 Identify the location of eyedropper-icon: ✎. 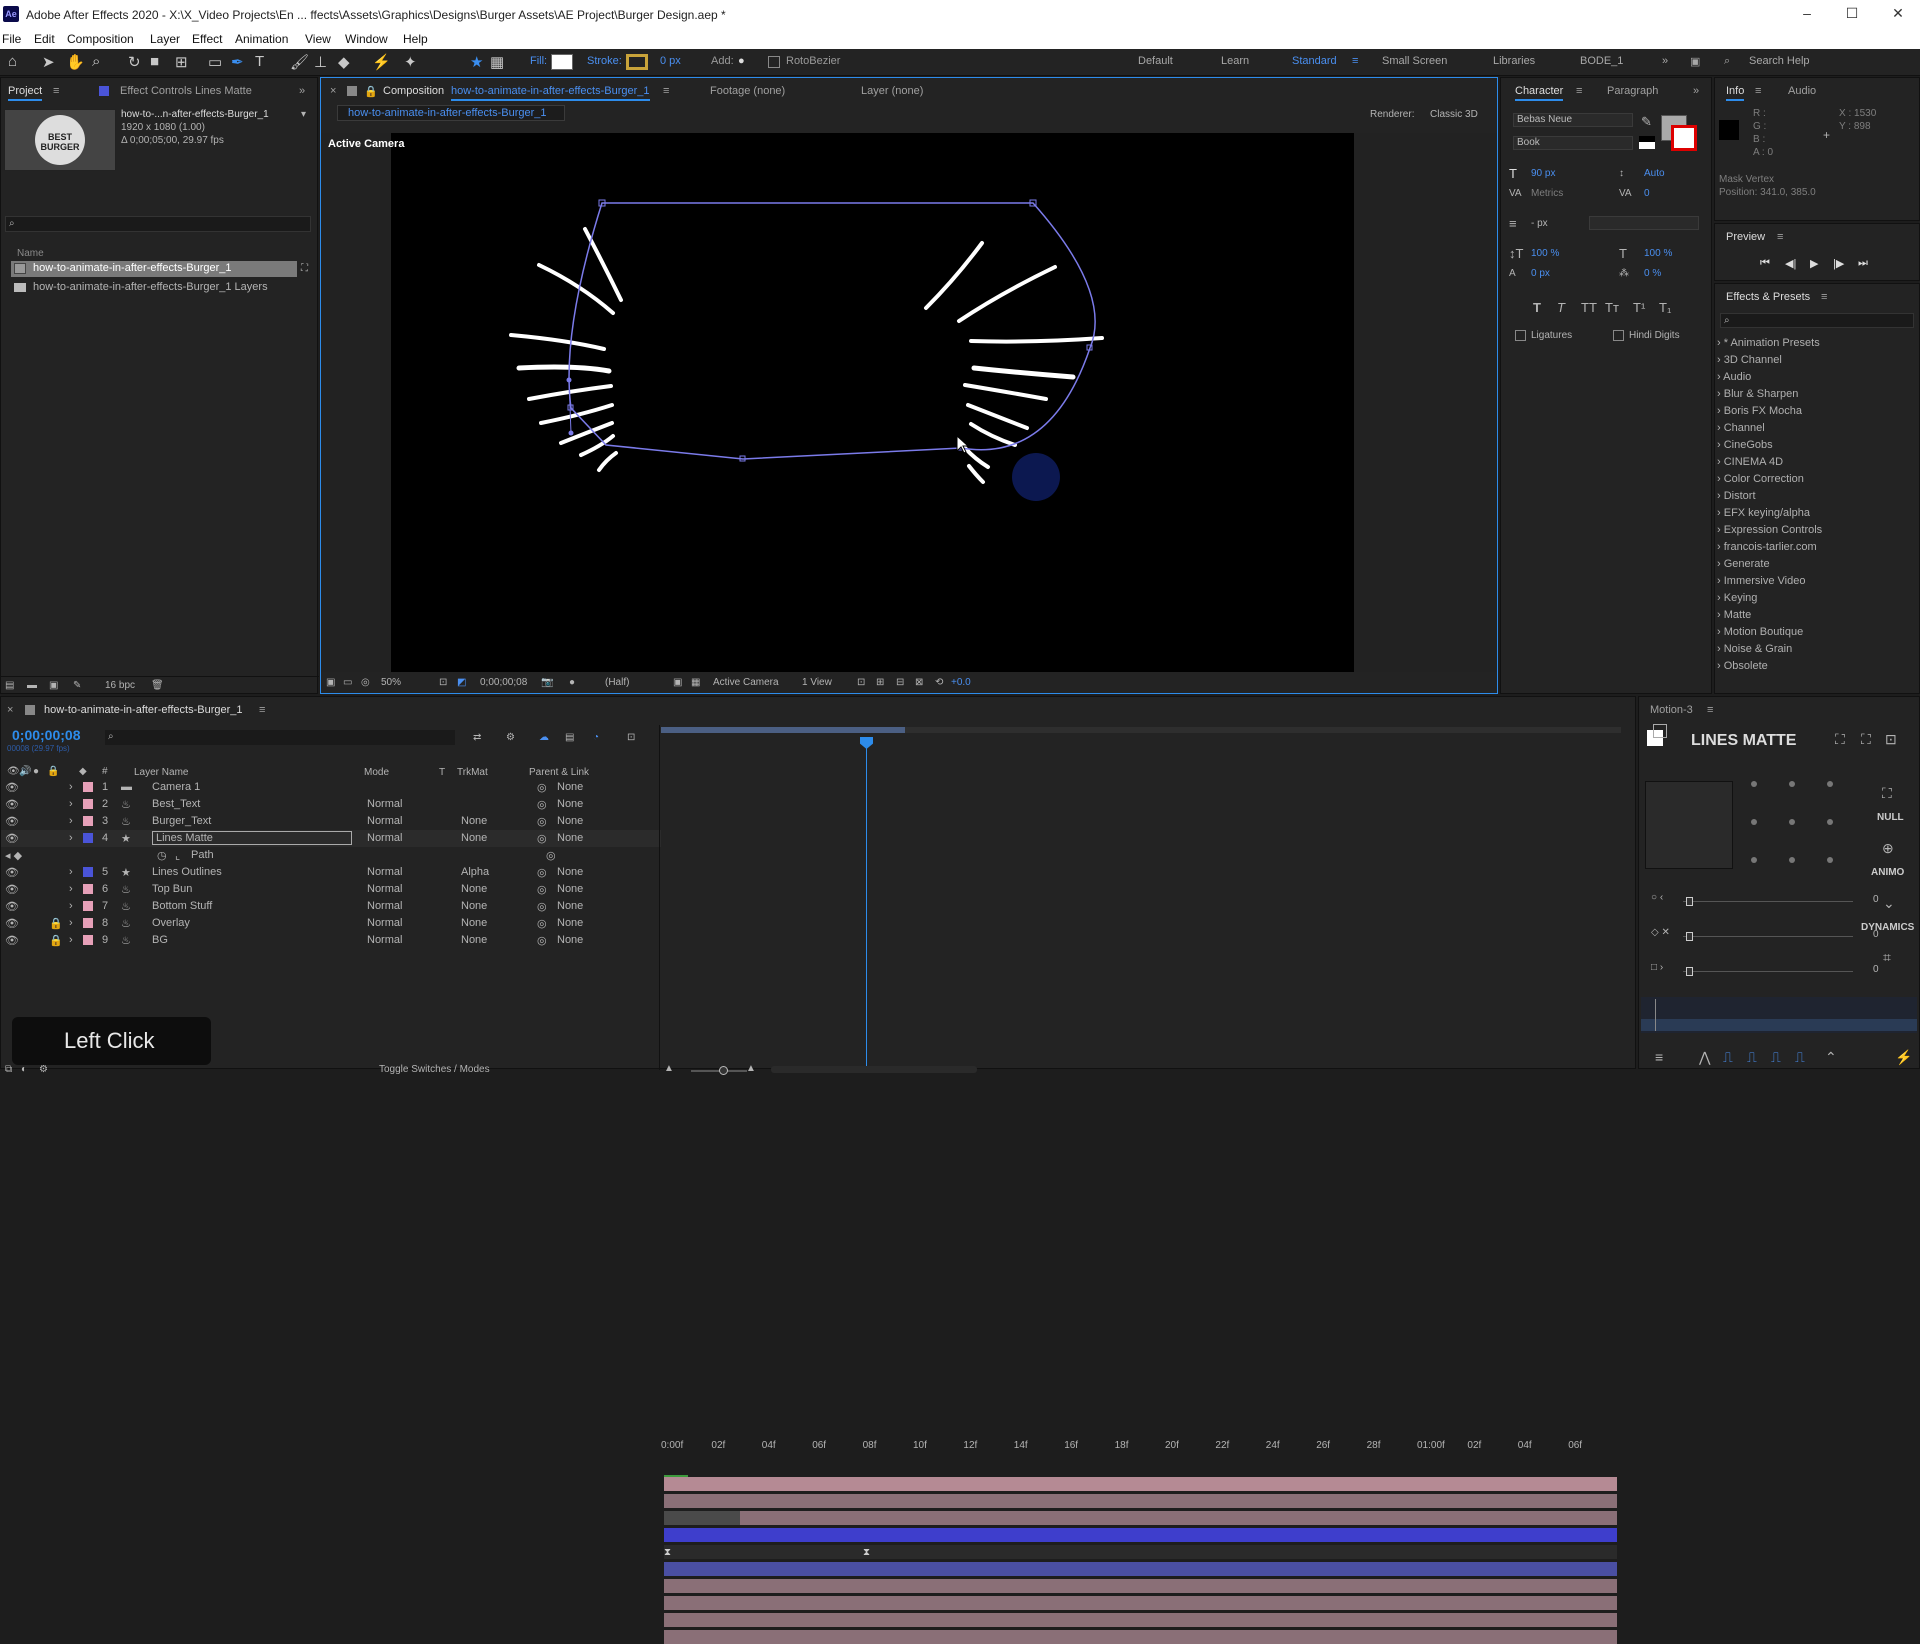
(1646, 122).